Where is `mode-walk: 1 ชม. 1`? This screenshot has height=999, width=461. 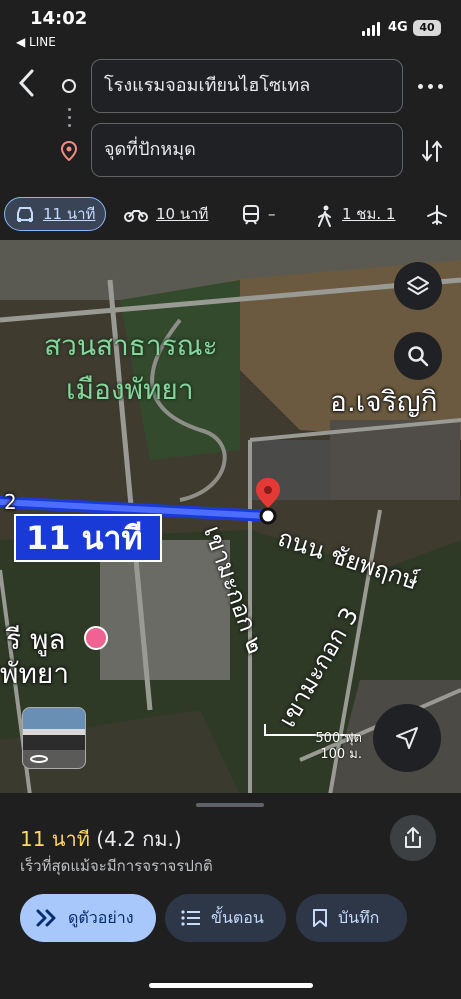
mode-walk: 1 ชม. 1 is located at coordinates (355, 214).